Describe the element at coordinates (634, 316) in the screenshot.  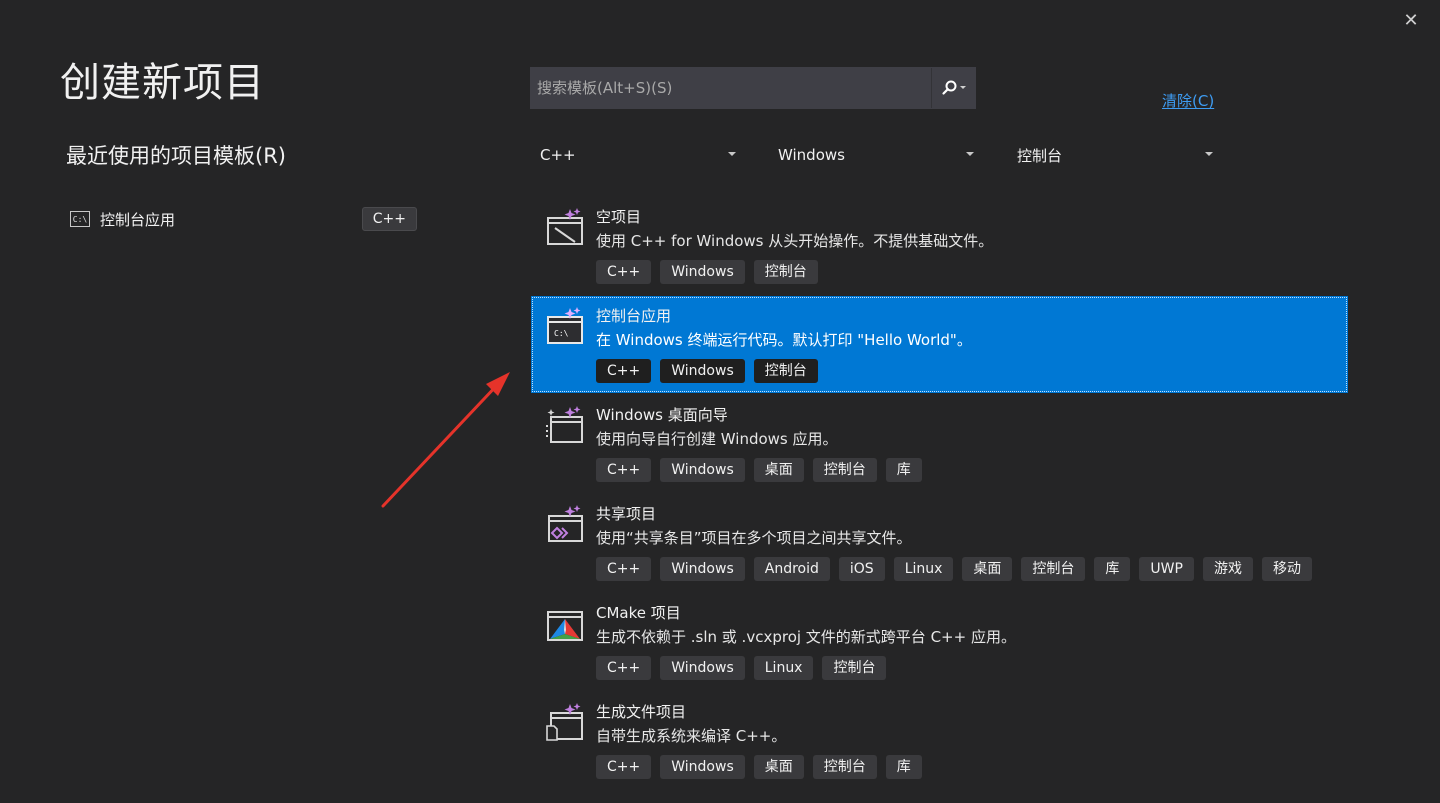
I see `template-name: 控制台应用` at that location.